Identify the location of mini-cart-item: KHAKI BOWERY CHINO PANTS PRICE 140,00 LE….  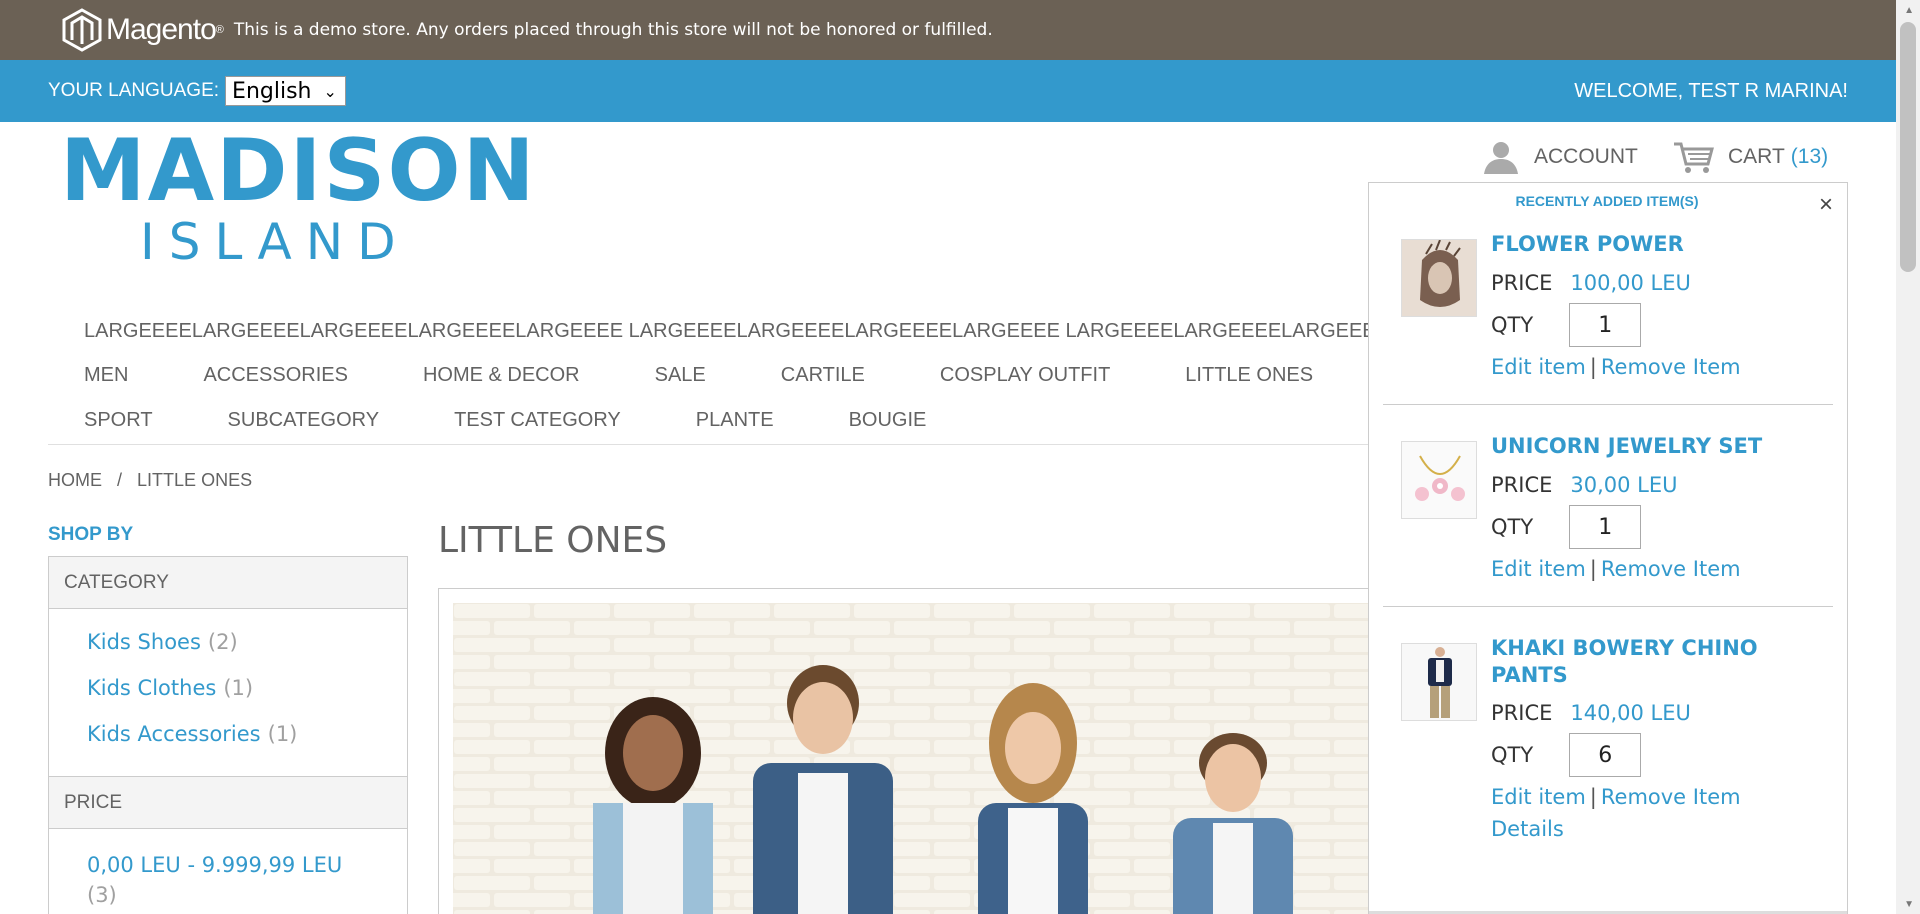
(1608, 745).